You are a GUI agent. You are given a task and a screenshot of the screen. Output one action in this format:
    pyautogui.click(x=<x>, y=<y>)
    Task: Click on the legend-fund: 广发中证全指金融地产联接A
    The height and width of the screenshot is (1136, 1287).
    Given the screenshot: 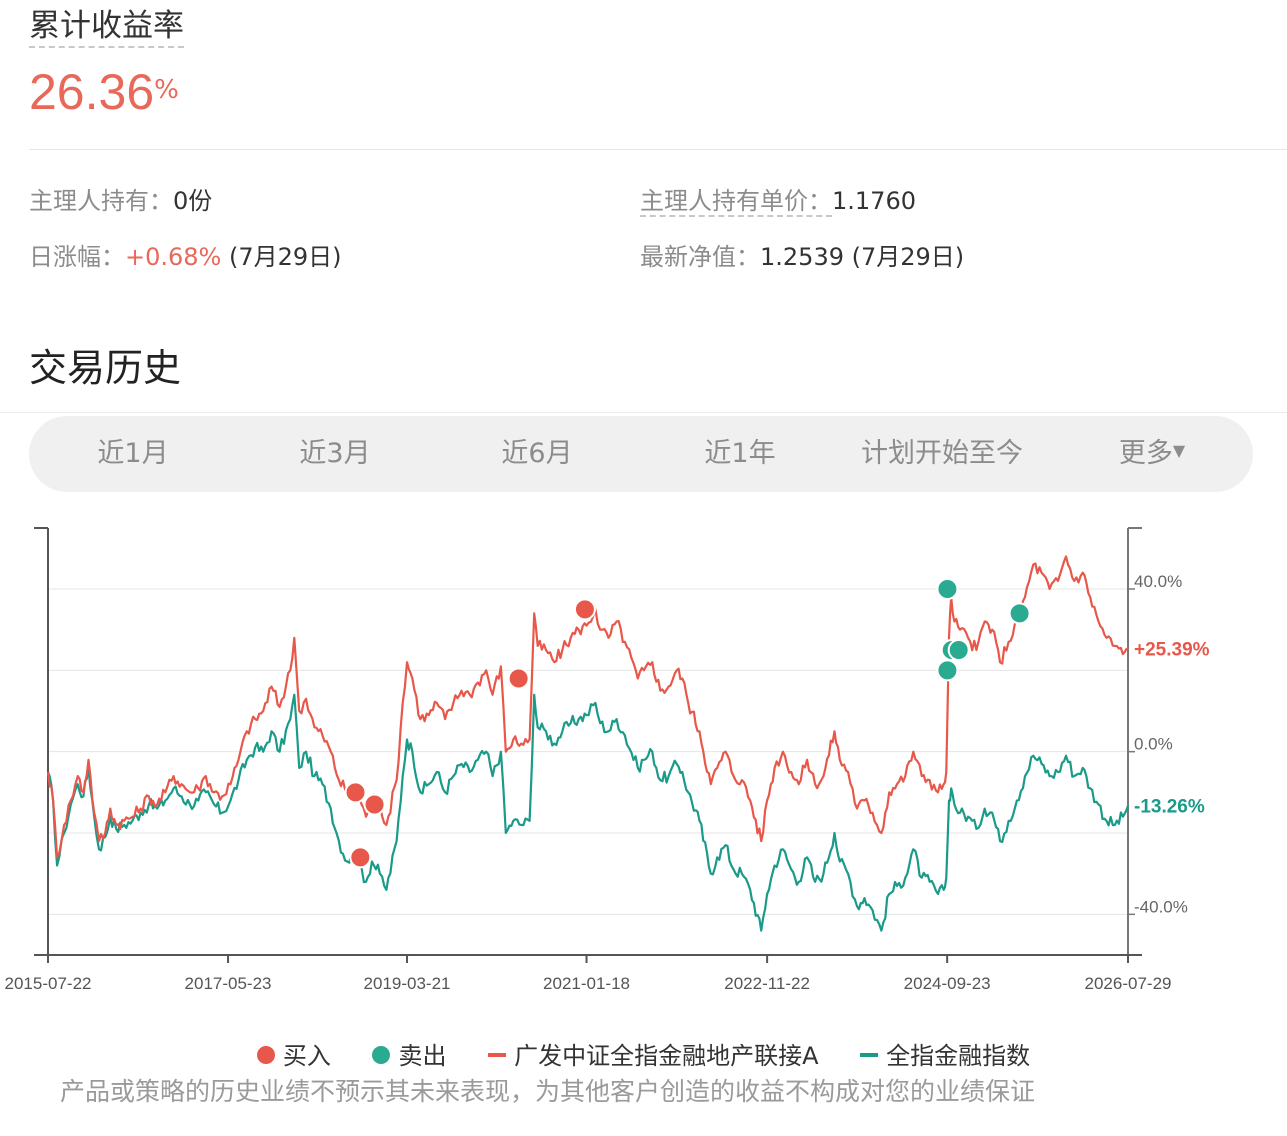 What is the action you would take?
    pyautogui.click(x=653, y=1053)
    